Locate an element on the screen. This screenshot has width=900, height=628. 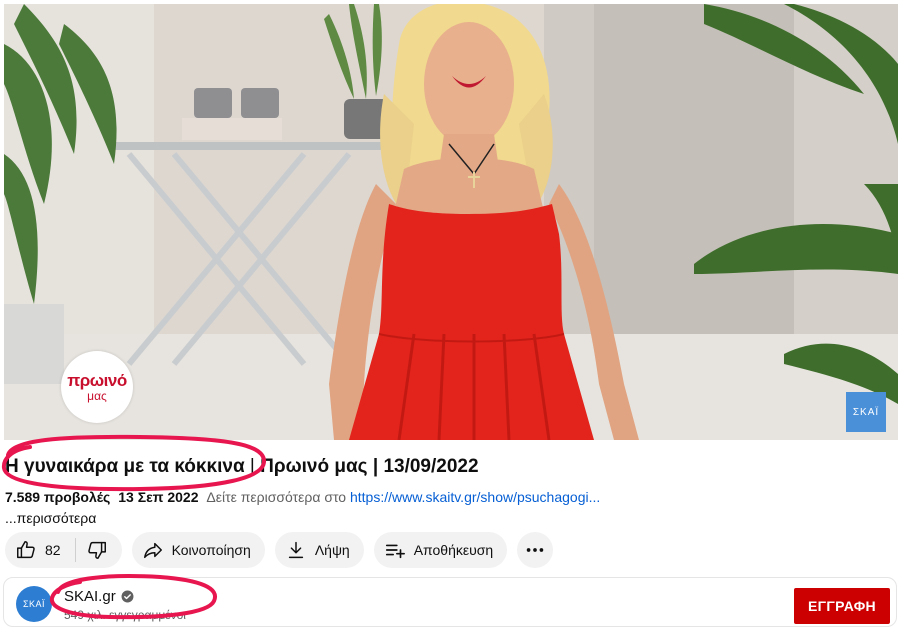
save-to-playlist-icon is located at coordinates (395, 551).